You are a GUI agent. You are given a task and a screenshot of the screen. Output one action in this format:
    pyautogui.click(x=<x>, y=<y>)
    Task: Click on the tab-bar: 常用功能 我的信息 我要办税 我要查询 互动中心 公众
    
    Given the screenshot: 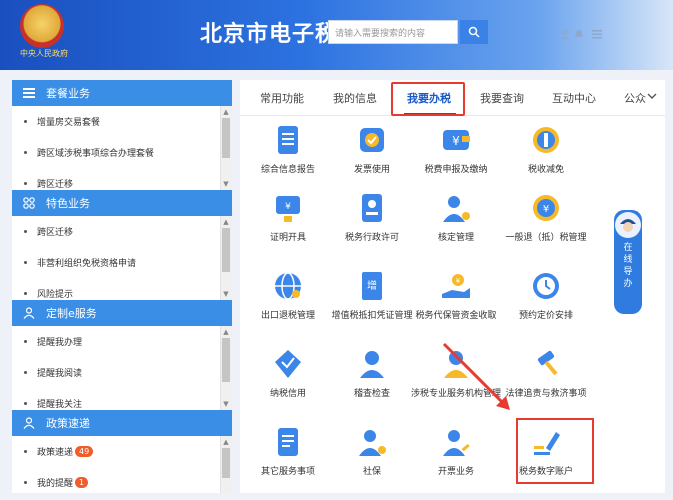 What is the action you would take?
    pyautogui.click(x=452, y=98)
    